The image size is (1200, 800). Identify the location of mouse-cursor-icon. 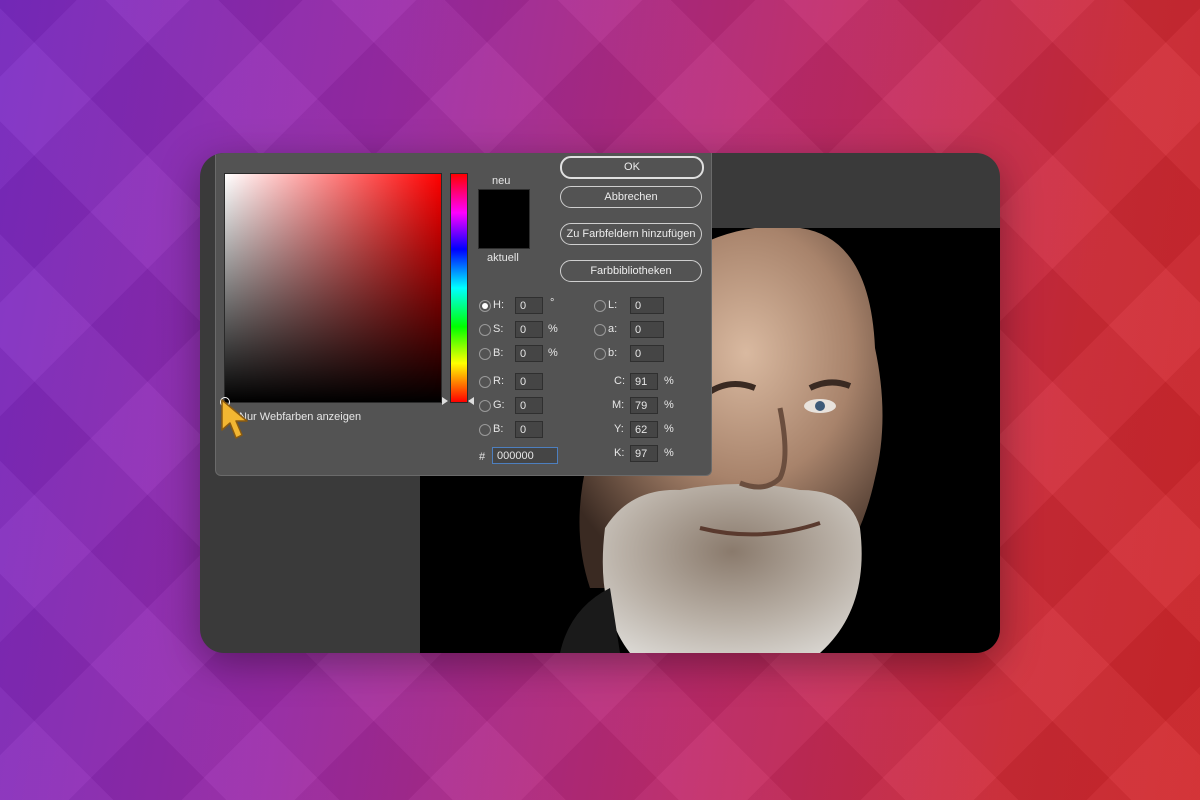
(234, 422).